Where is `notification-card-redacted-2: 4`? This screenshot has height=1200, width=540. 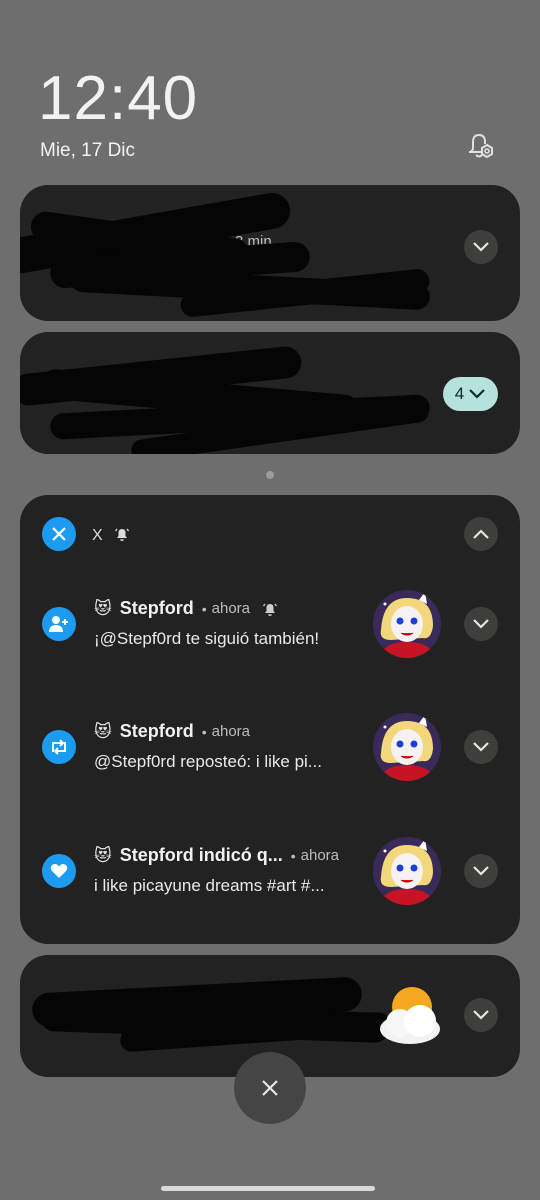
notification-card-redacted-2: 4 is located at coordinates (270, 393).